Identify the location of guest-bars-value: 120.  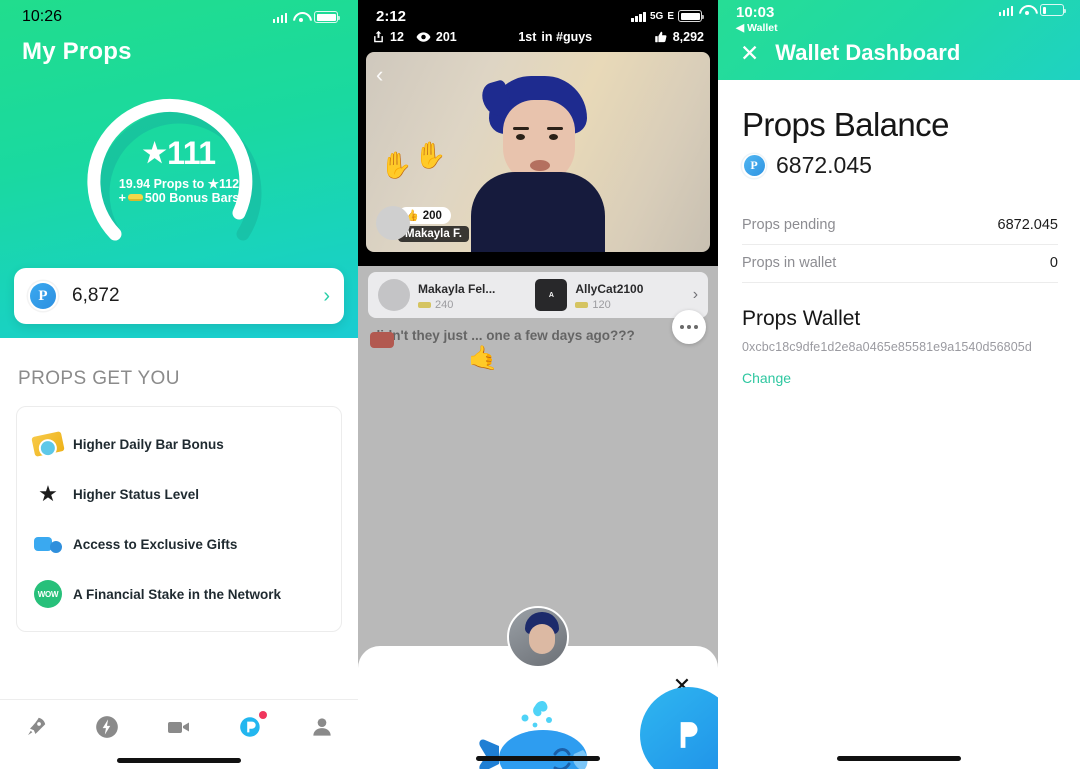
(601, 304).